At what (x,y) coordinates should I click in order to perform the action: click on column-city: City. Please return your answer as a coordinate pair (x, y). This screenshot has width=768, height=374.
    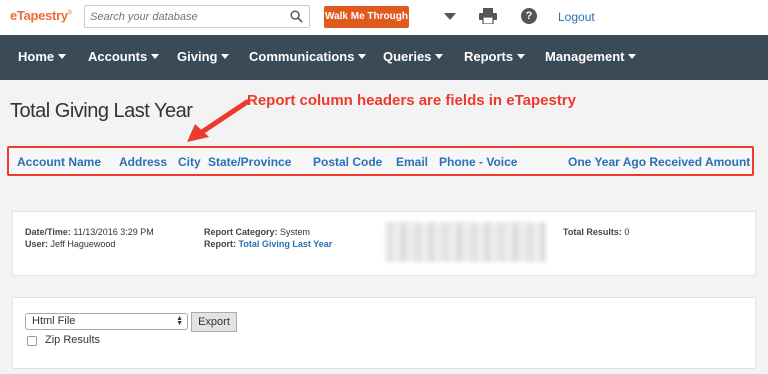
    Looking at the image, I should click on (189, 162).